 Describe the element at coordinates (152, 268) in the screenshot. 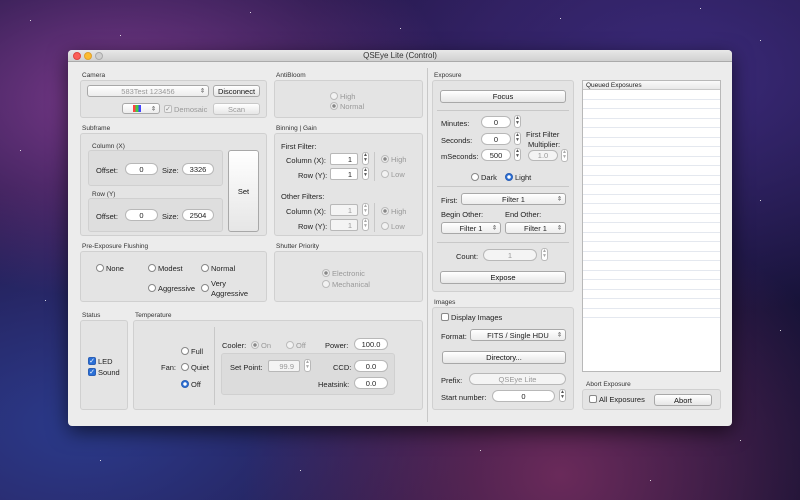

I see `flush-modest-radio` at that location.